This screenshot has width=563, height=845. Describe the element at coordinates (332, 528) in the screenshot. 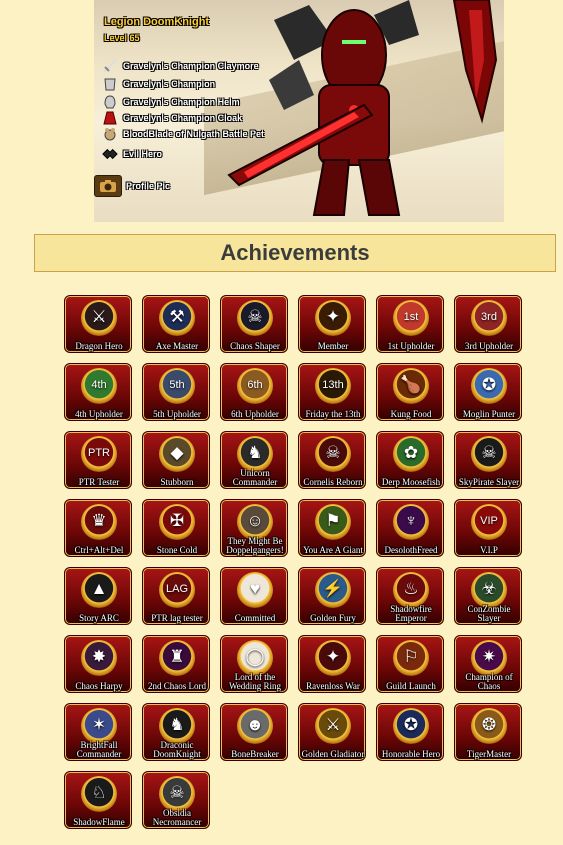

I see `achievement-badge: ⚑ You Are A Giant` at that location.